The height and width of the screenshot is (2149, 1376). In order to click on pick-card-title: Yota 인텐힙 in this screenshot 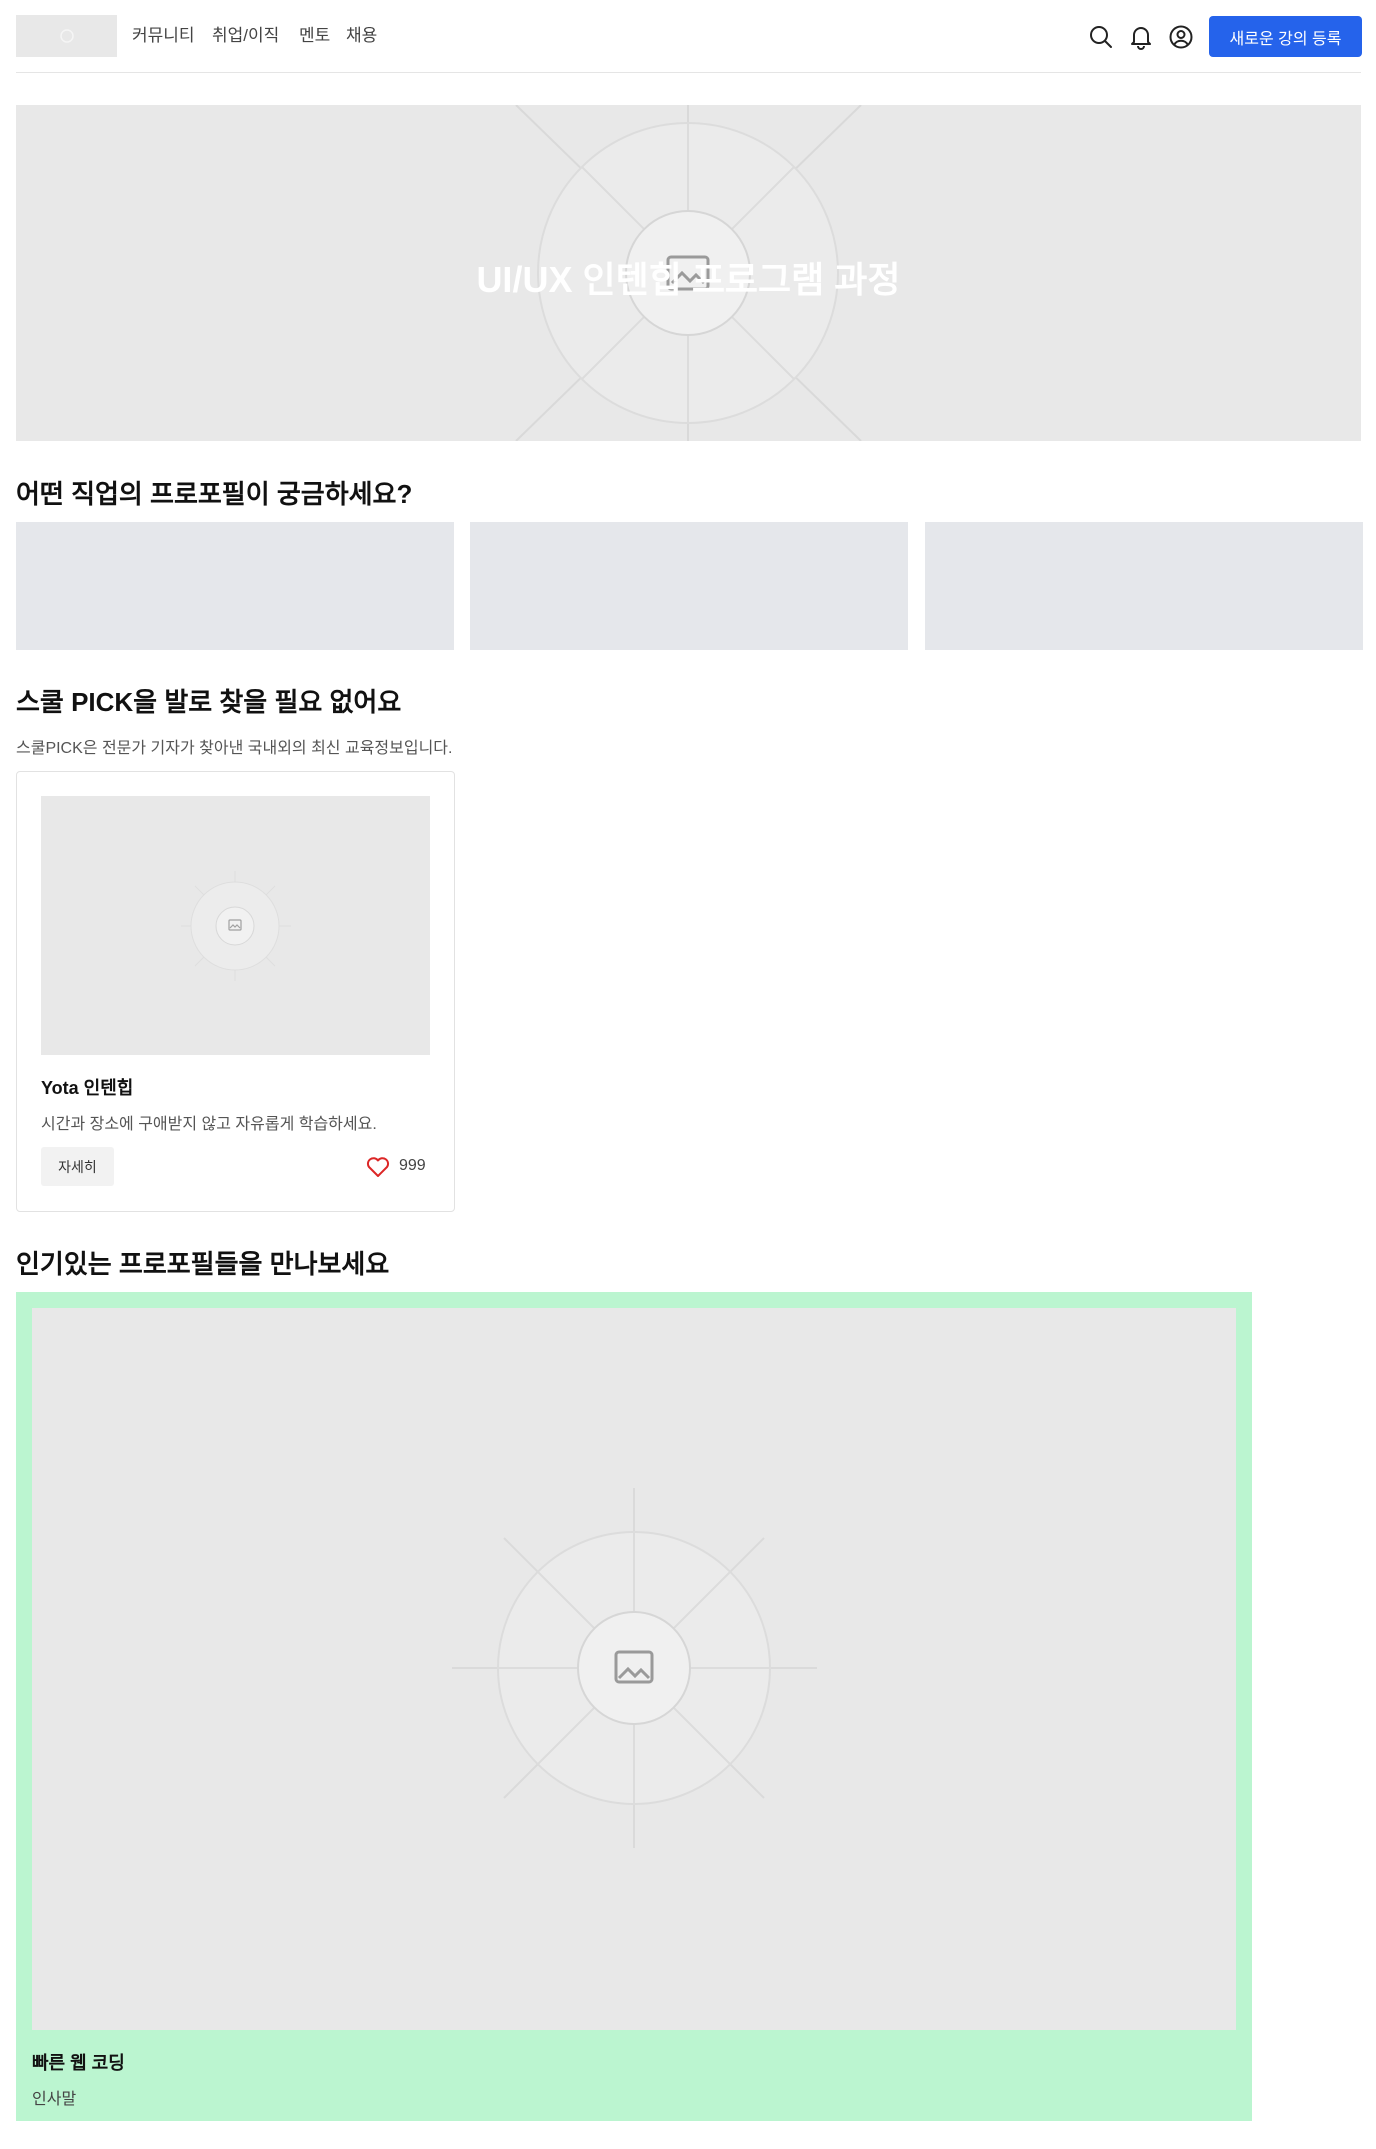, I will do `click(87, 1088)`.